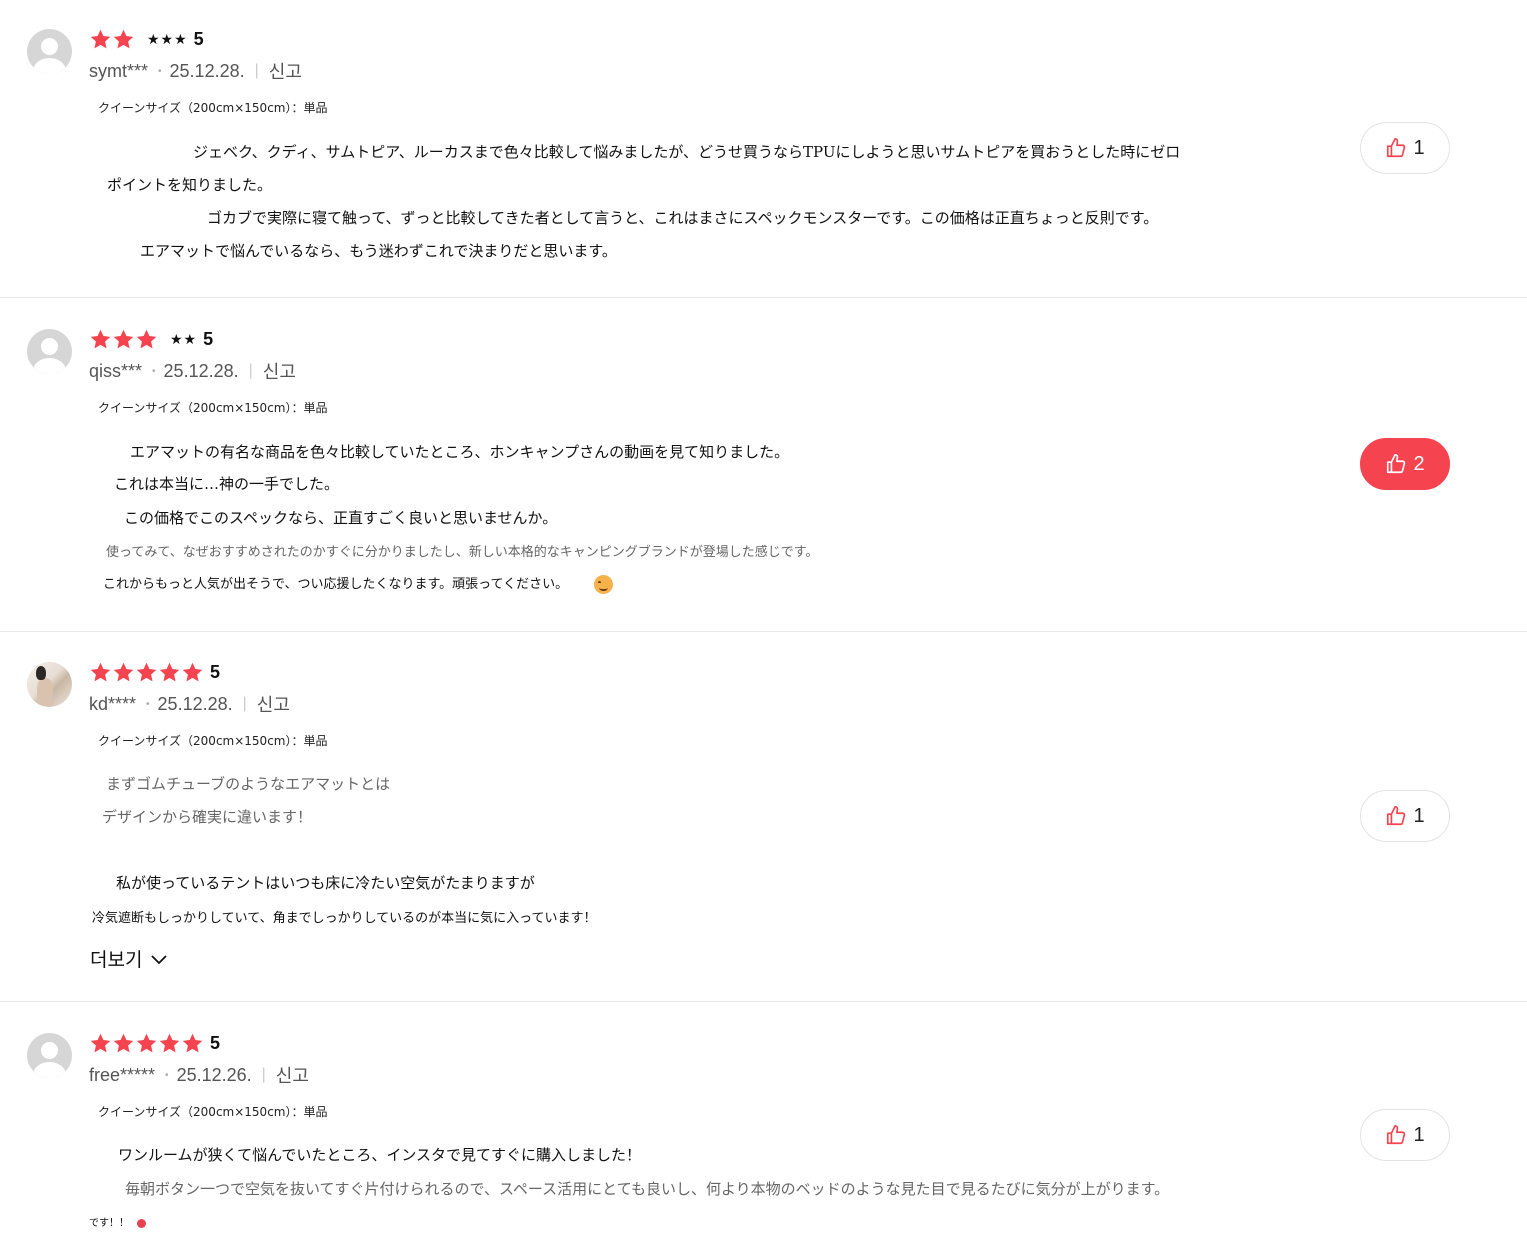 Image resolution: width=1527 pixels, height=1249 pixels. What do you see at coordinates (122, 1074) in the screenshot?
I see `username: free*****` at bounding box center [122, 1074].